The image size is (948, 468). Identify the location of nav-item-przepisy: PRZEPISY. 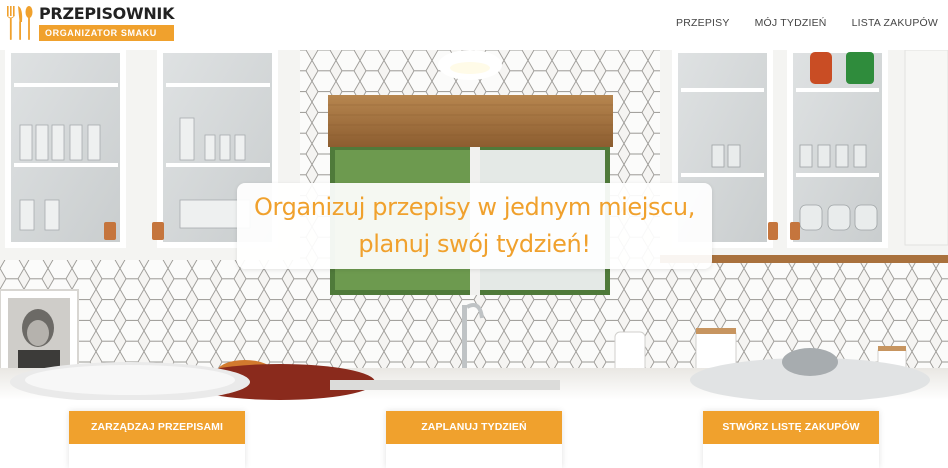
(703, 23).